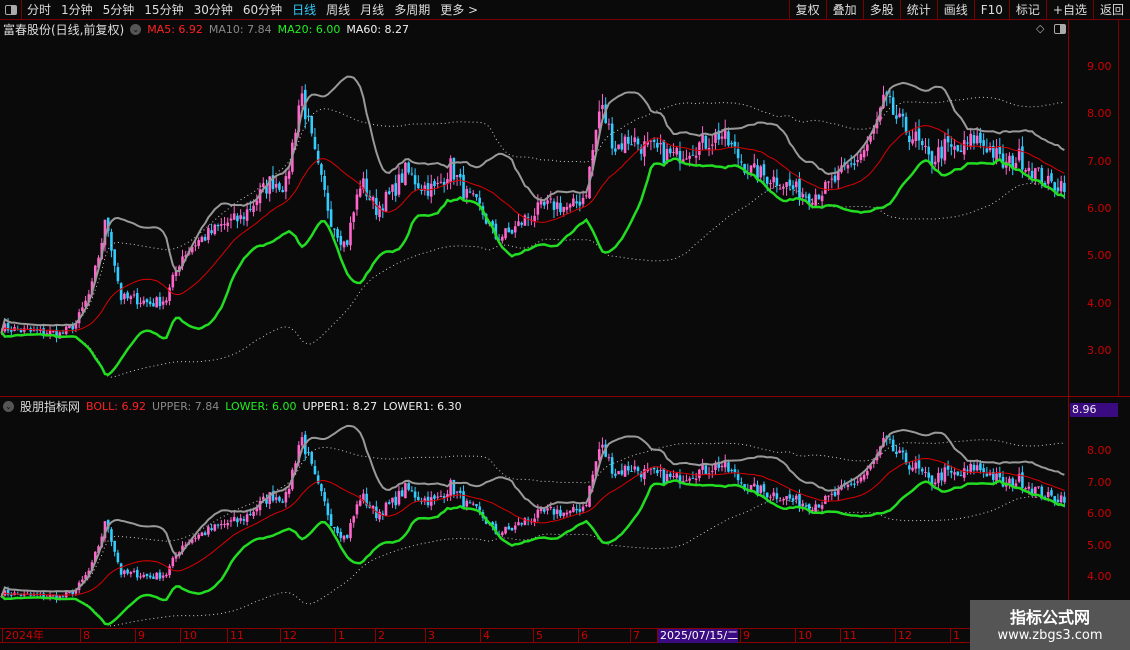 This screenshot has height=650, width=1130. Describe the element at coordinates (807, 10) in the screenshot. I see `toolbar-button: 复权` at that location.